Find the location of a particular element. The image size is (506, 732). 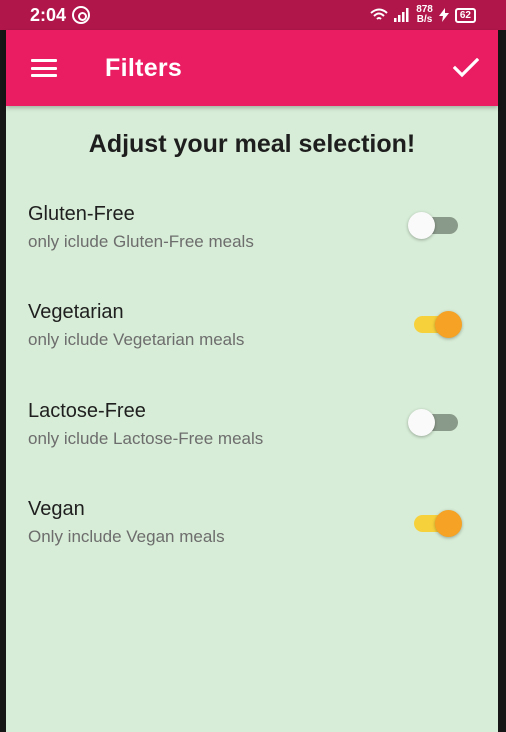

vegan-switch is located at coordinates (435, 523).